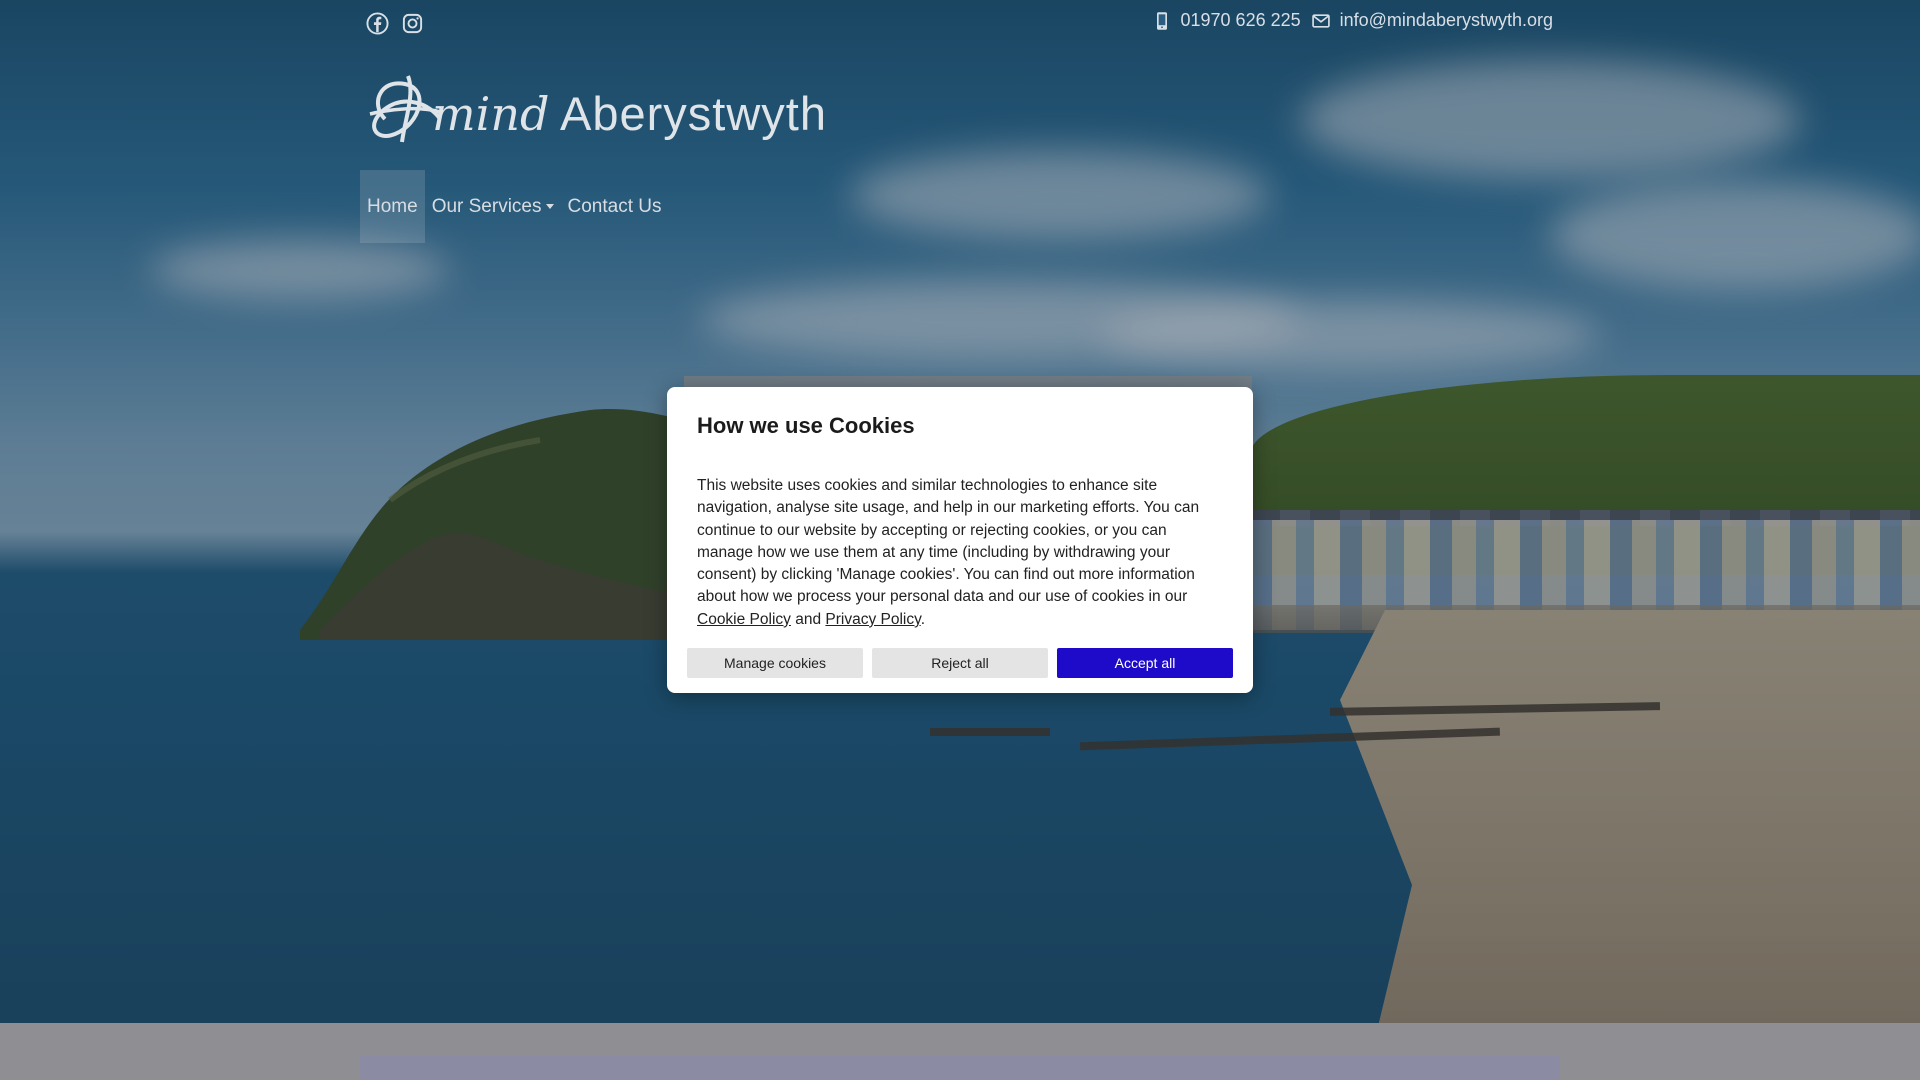  Describe the element at coordinates (872, 619) in the screenshot. I see `privacy-policy-link: Privacy Policy` at that location.